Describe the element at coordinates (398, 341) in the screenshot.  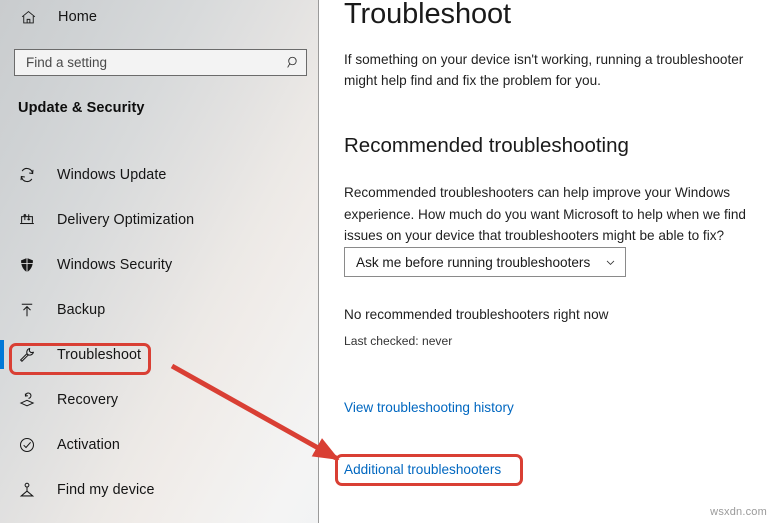
I see `status-last-checked: Last checked: never` at that location.